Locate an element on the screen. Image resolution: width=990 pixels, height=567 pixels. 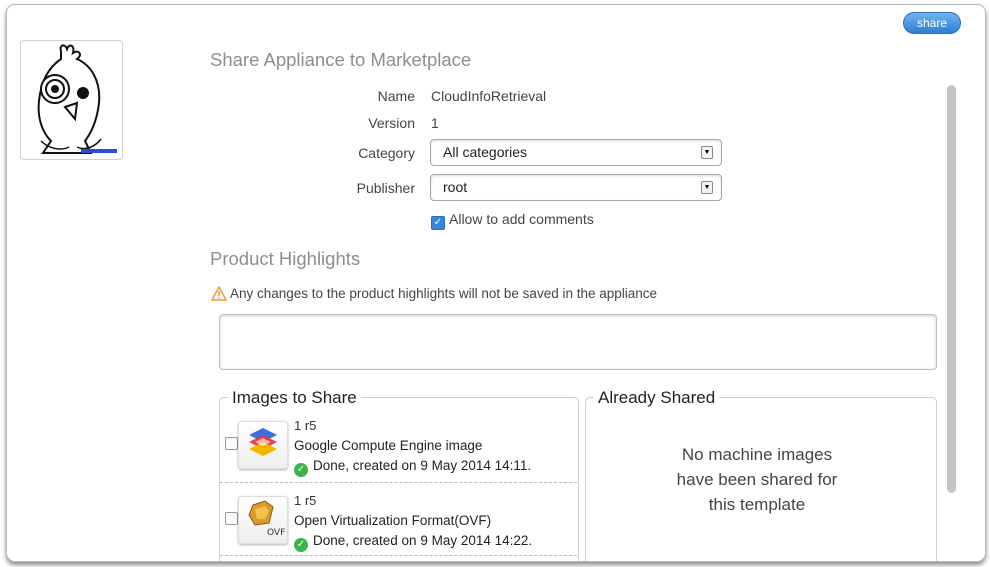
svg-text: OVF is located at coordinates (276, 533).